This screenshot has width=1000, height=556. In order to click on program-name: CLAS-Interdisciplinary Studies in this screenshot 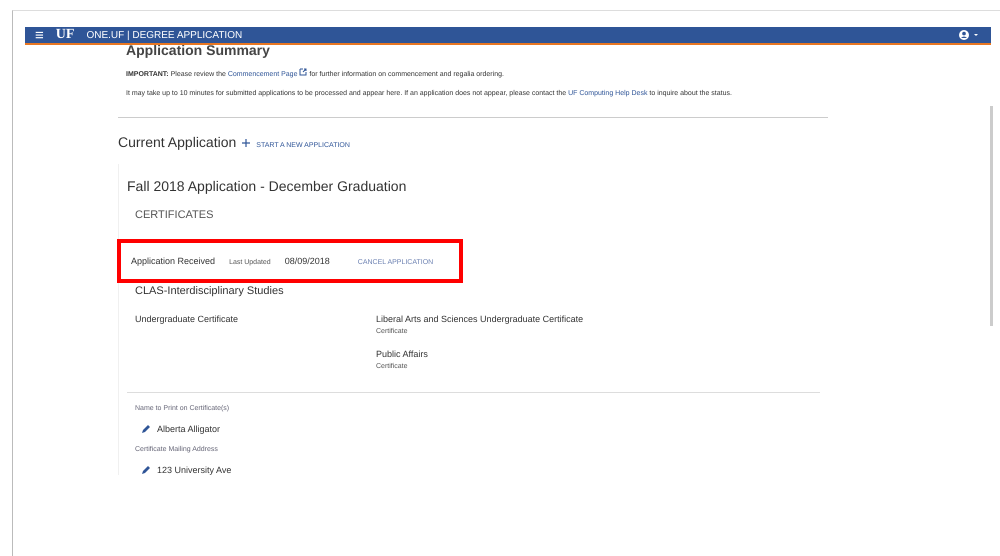, I will do `click(210, 290)`.